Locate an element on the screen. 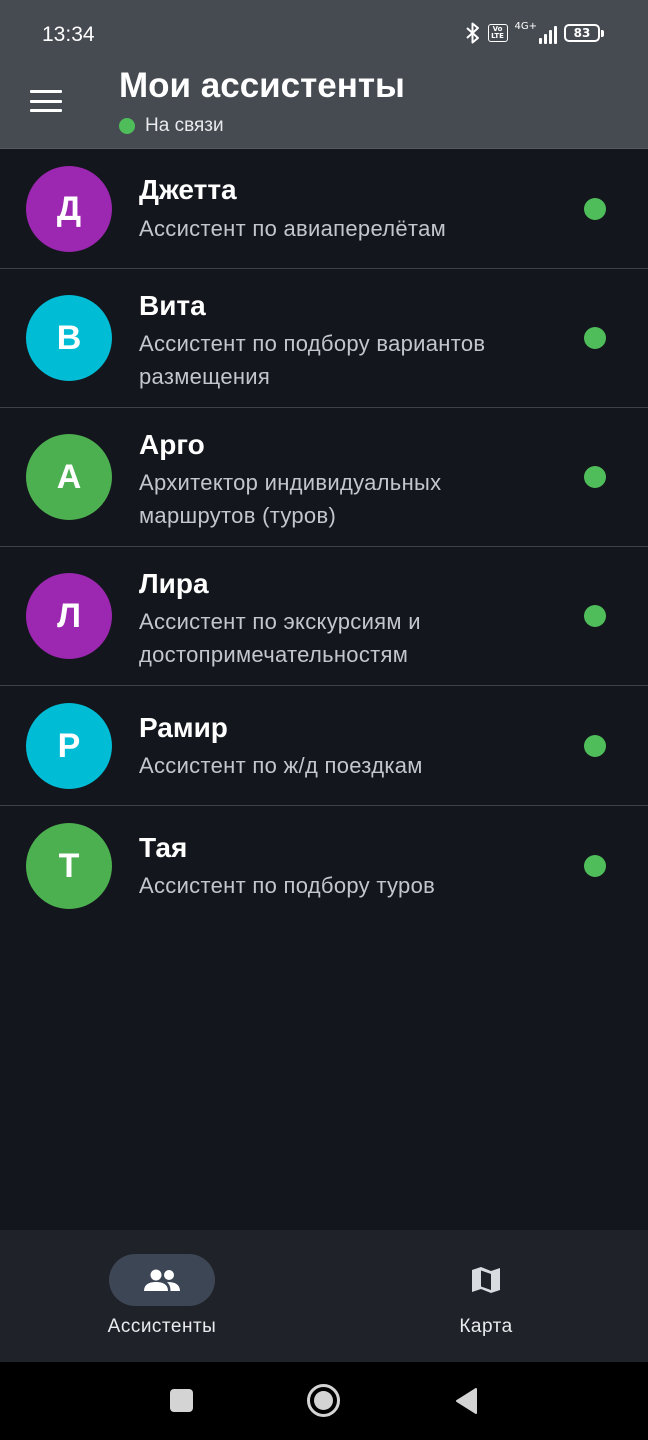 The height and width of the screenshot is (1440, 648). status-time: 13:34 is located at coordinates (68, 34).